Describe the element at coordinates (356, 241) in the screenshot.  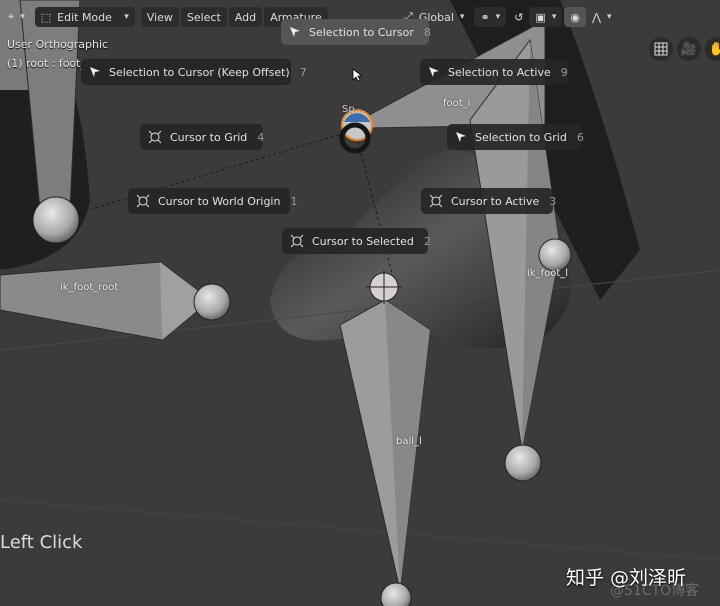
I see `pie-item-cursor-to-selected: Cursor to Selected 2` at that location.